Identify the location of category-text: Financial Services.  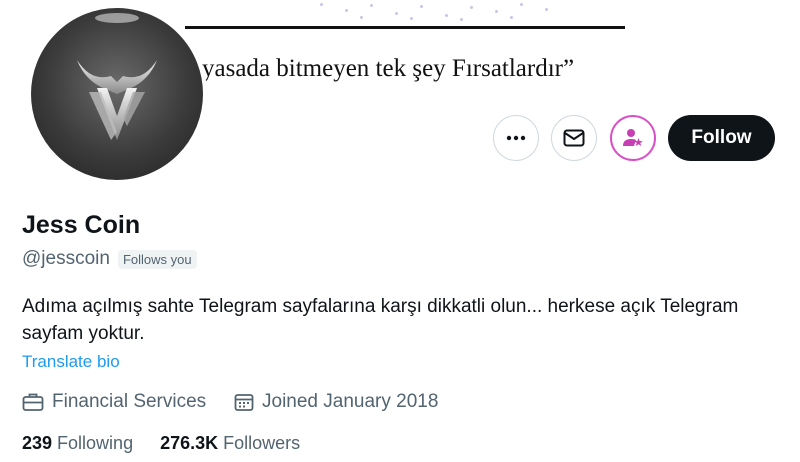
(129, 401).